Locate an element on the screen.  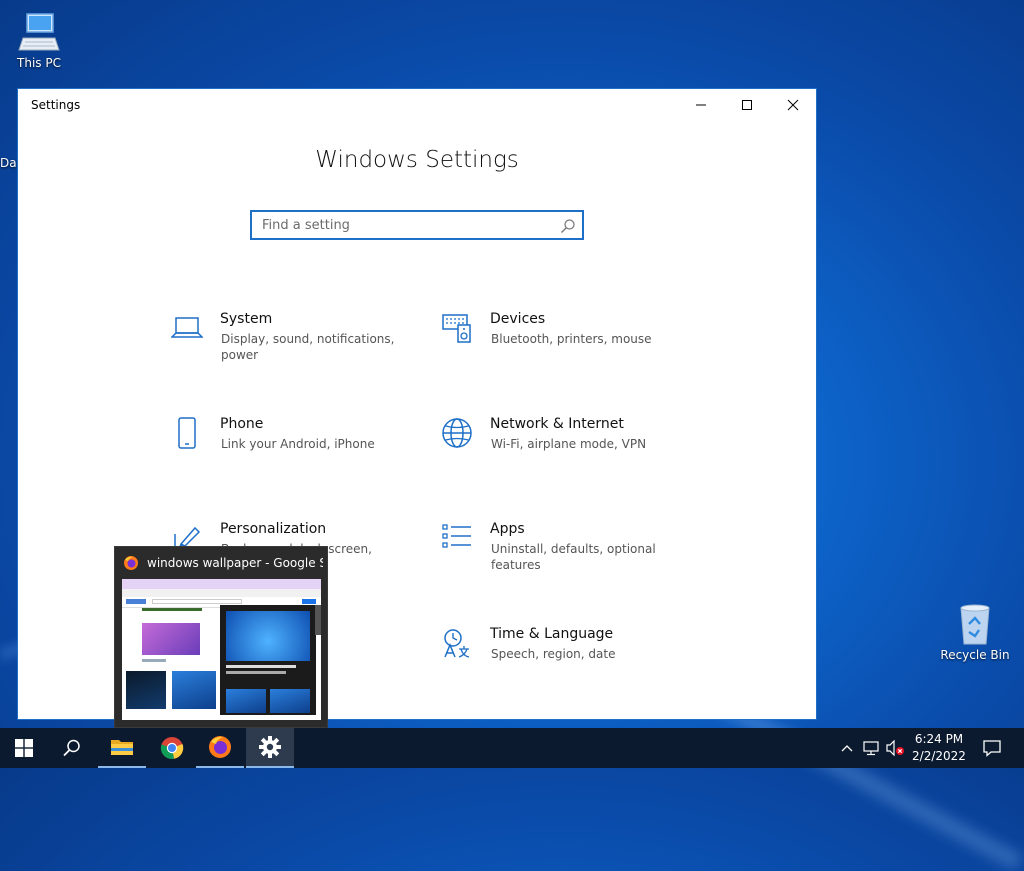
category-title: Phone is located at coordinates (242, 424).